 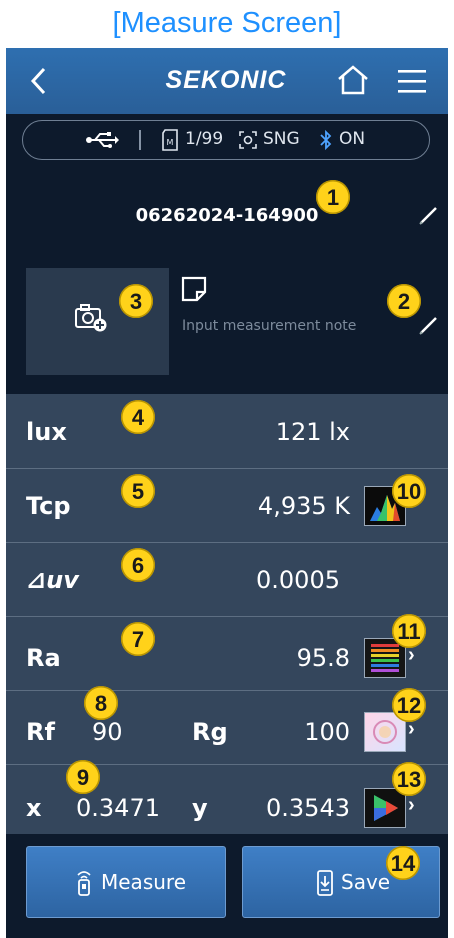 I want to click on edit-id-pencil-icon, so click(x=429, y=215).